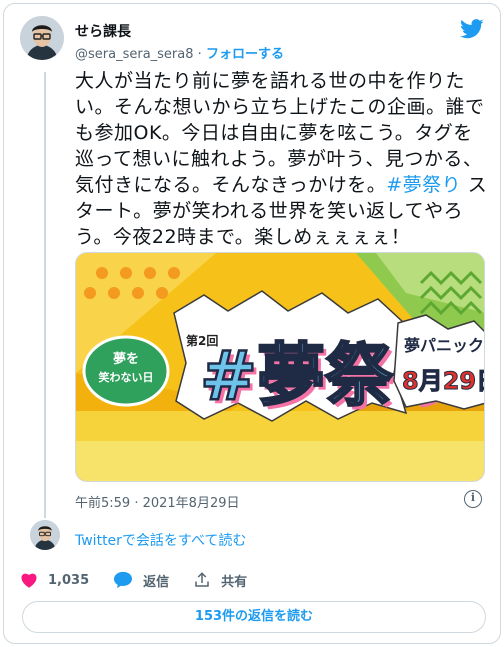 The image size is (504, 647). I want to click on twitter-bird-icon, so click(472, 29).